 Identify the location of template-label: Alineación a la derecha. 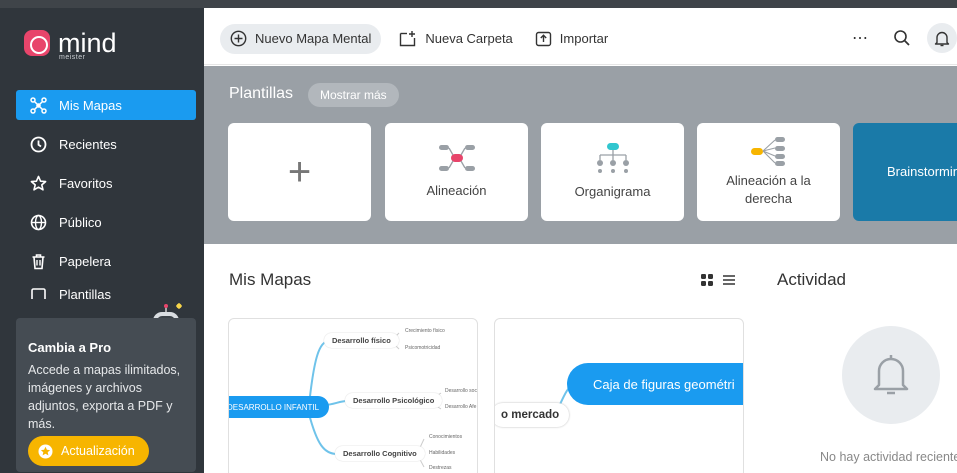
(768, 189).